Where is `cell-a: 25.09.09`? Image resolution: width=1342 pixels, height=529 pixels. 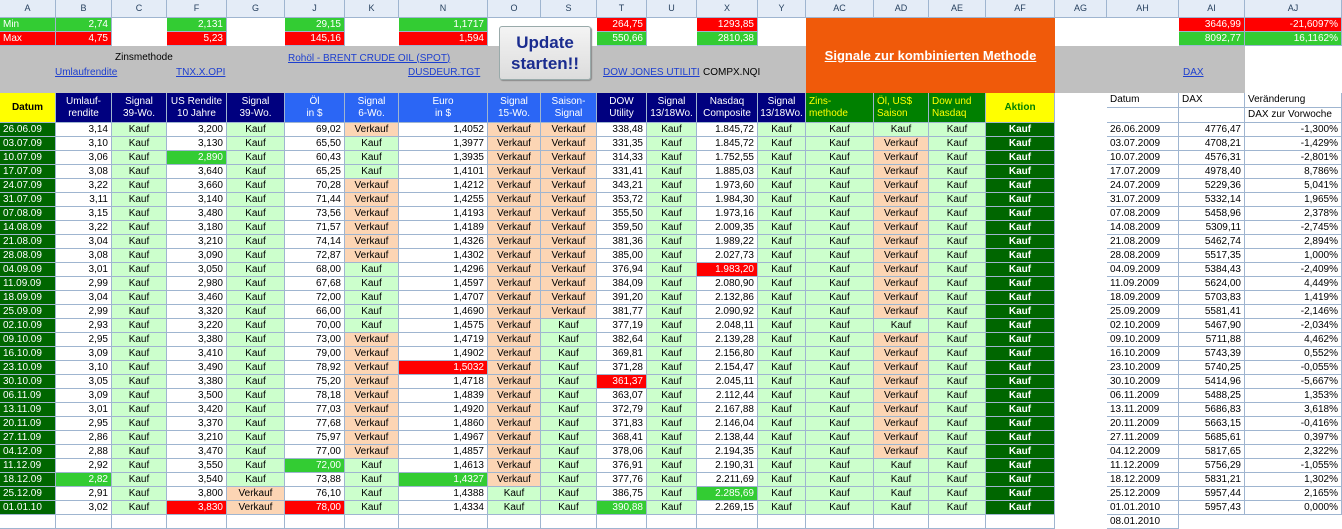 cell-a: 25.09.09 is located at coordinates (28, 312).